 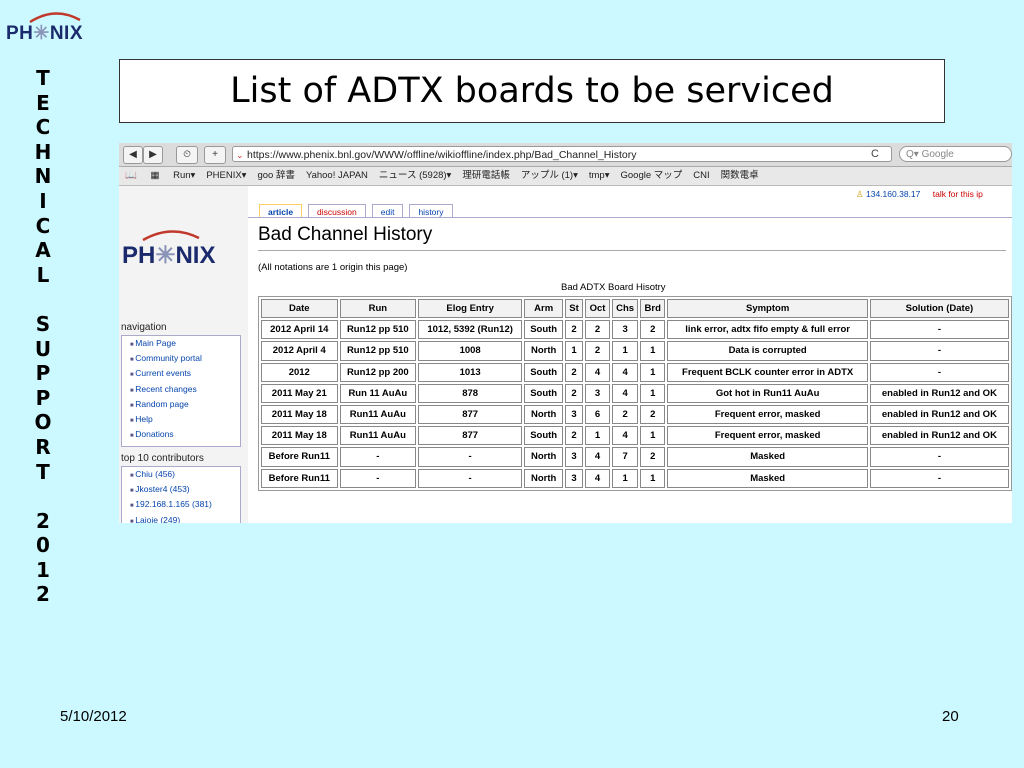 I want to click on table-row: Before Run11- - North 3 4 1 1 Masked -, so click(x=635, y=478).